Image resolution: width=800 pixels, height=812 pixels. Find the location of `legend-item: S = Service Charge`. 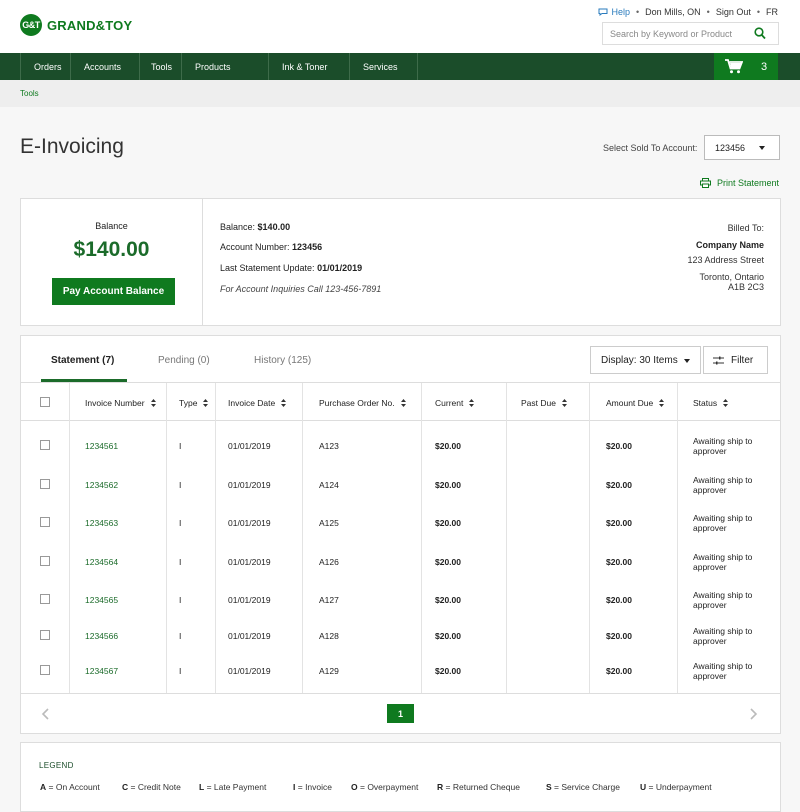

legend-item: S = Service Charge is located at coordinates (583, 787).